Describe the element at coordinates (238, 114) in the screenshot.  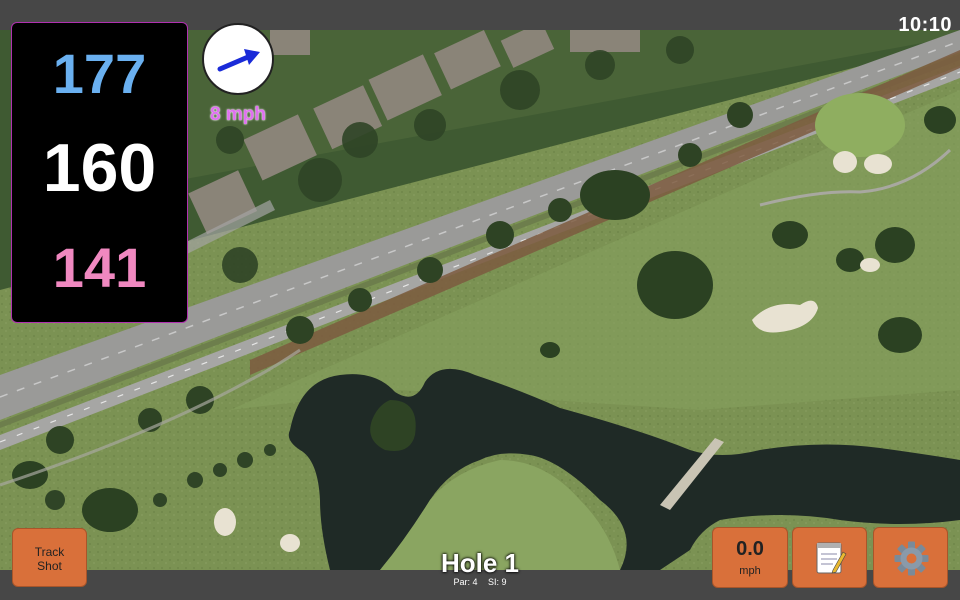
I see `wind-speed-label: 8 mph` at that location.